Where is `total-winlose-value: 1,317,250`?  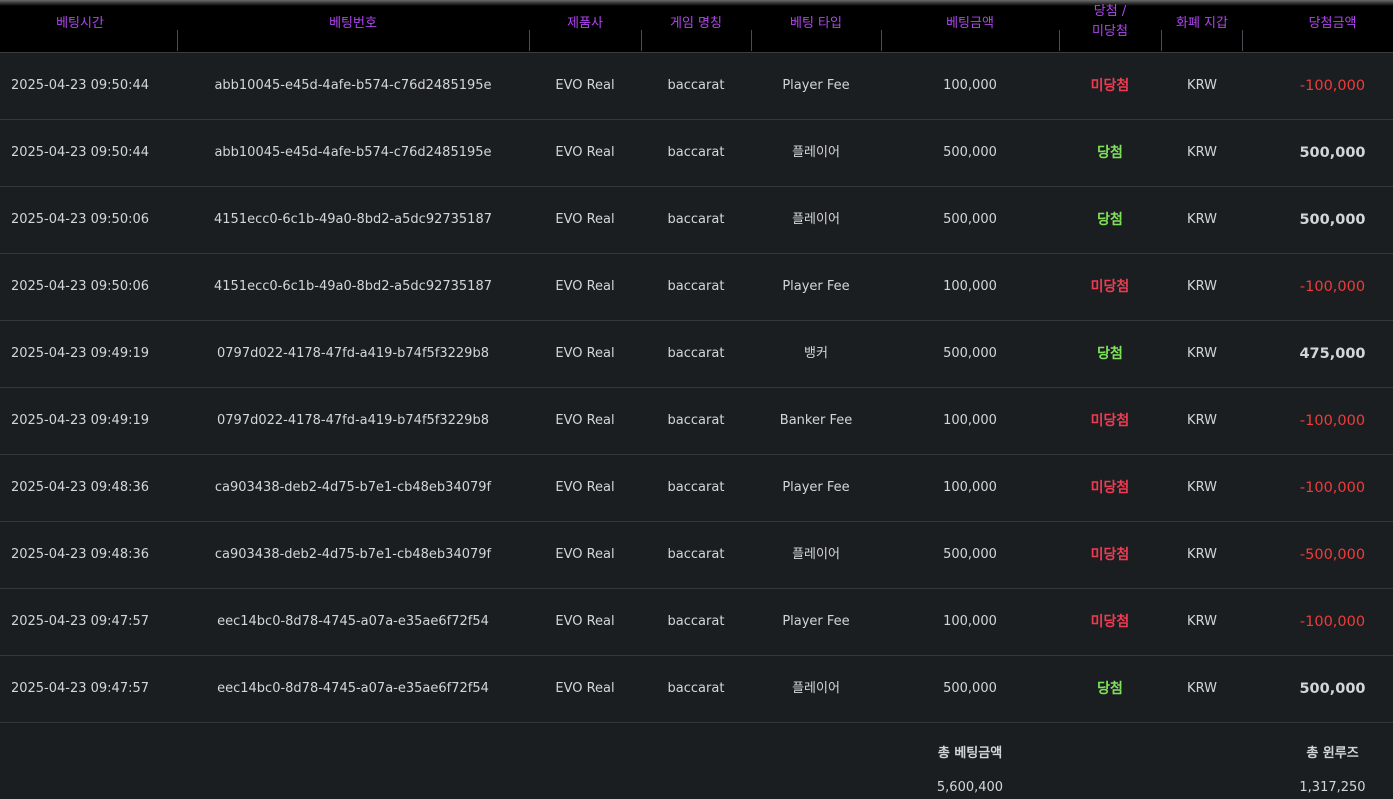
total-winlose-value: 1,317,250 is located at coordinates (1332, 787).